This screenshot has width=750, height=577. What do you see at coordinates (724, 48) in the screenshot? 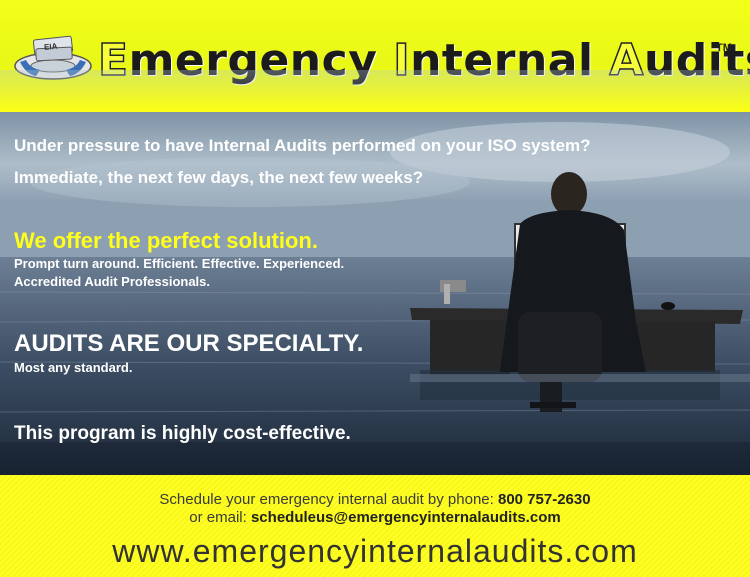
I see `trademark-mark: TM` at bounding box center [724, 48].